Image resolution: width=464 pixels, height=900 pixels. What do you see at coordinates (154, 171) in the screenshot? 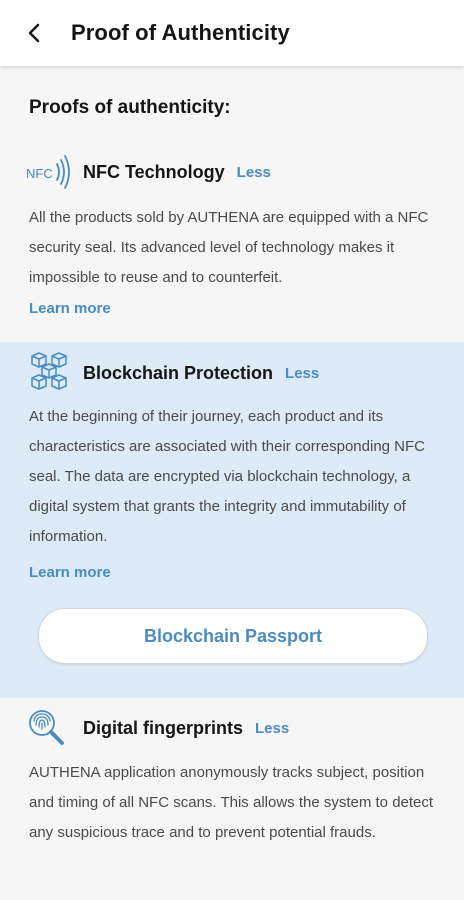
I see `card-title: NFC Technology` at bounding box center [154, 171].